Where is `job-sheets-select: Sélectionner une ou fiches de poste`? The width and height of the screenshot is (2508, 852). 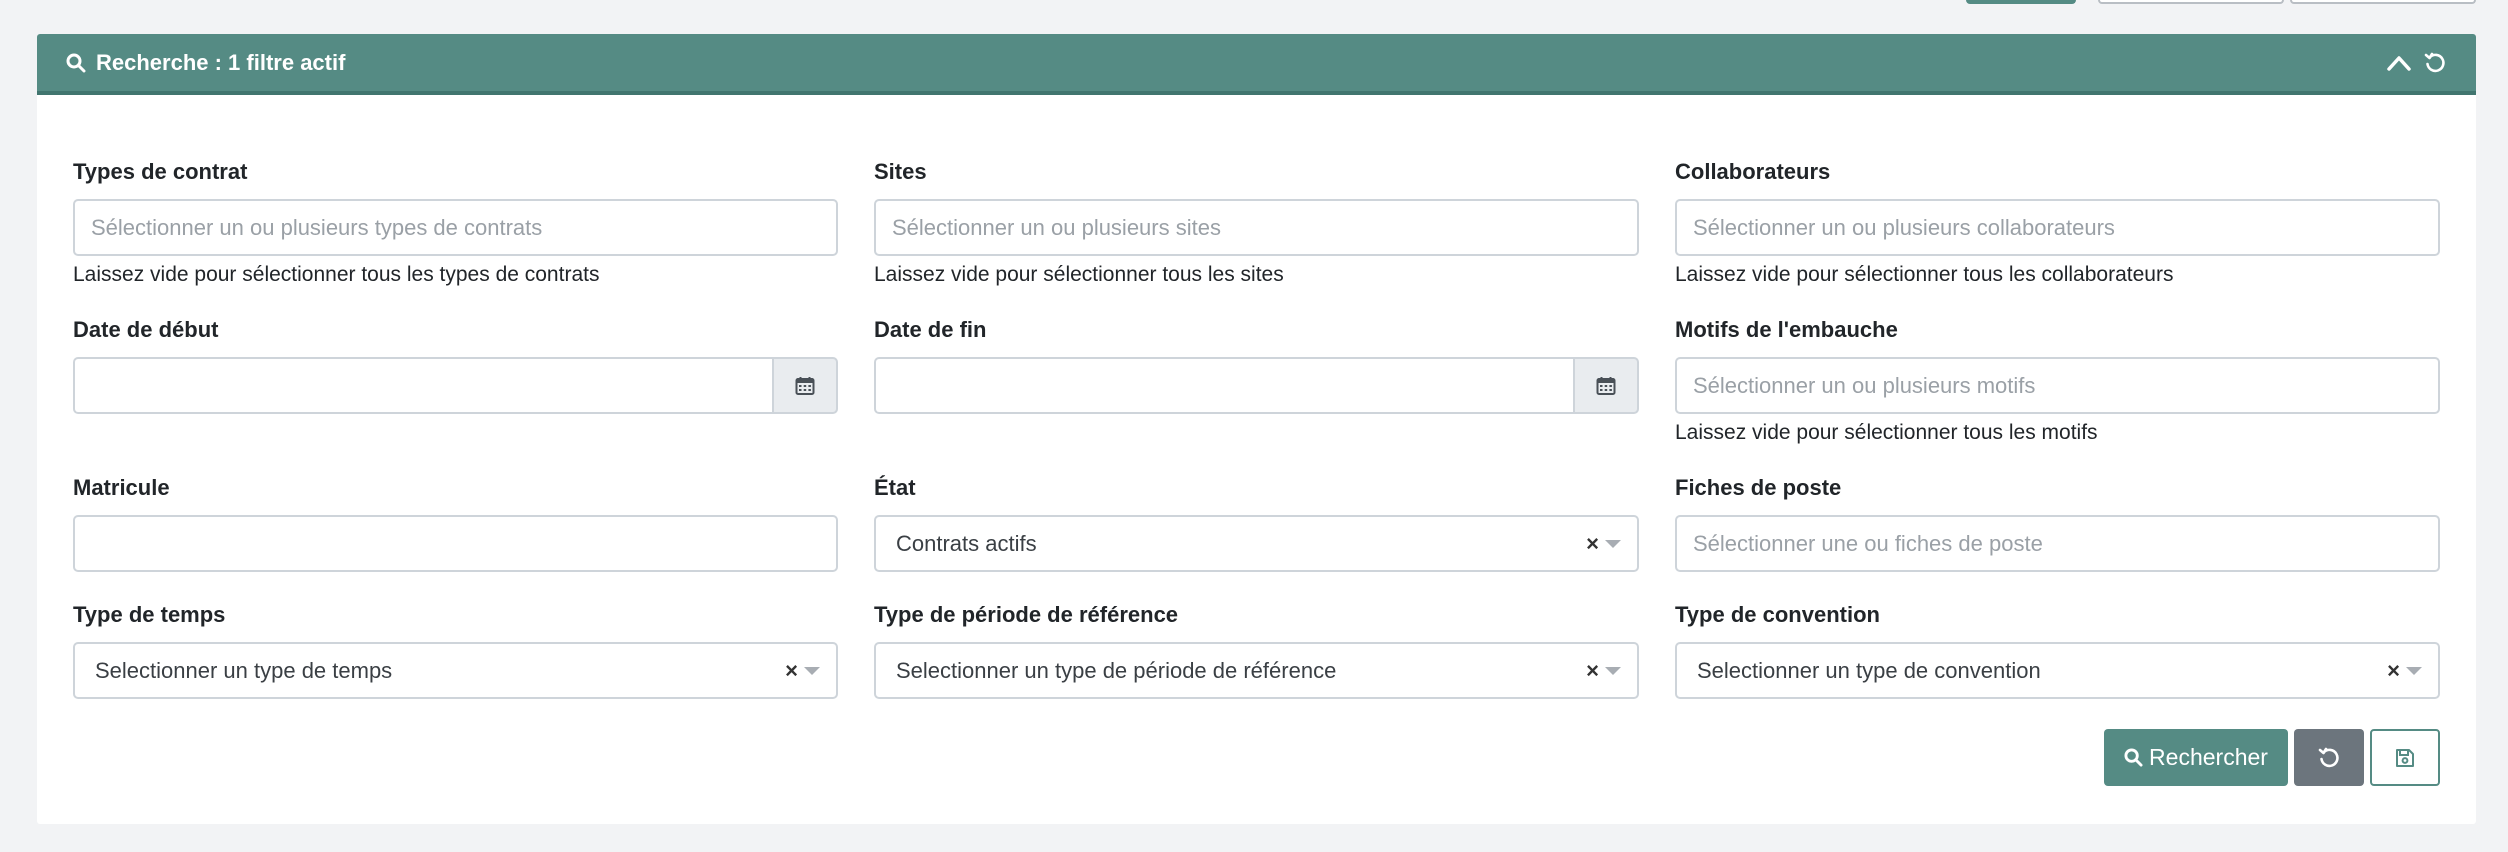
job-sheets-select: Sélectionner une ou fiches de poste is located at coordinates (2057, 543).